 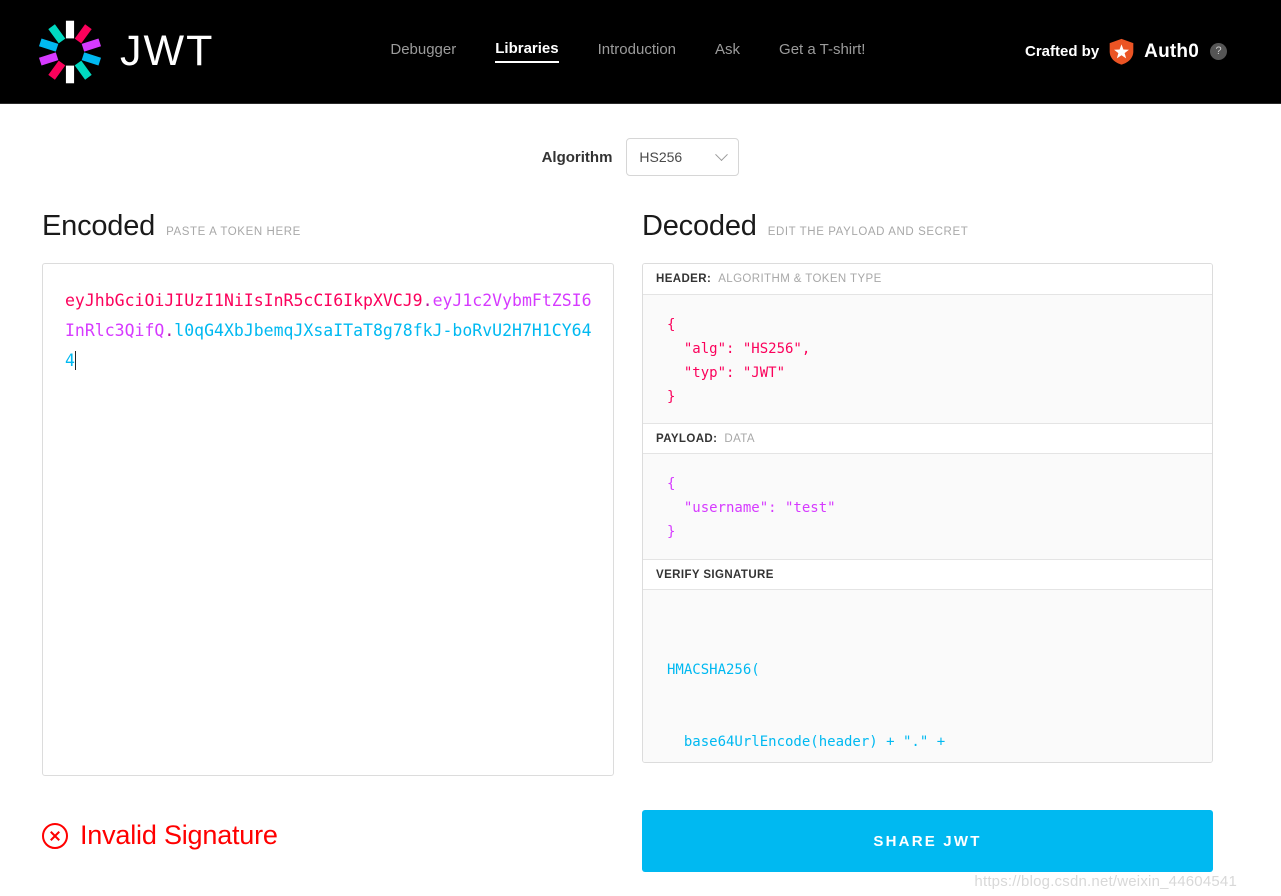 I want to click on signature-status: Invalid Signature, so click(x=328, y=830).